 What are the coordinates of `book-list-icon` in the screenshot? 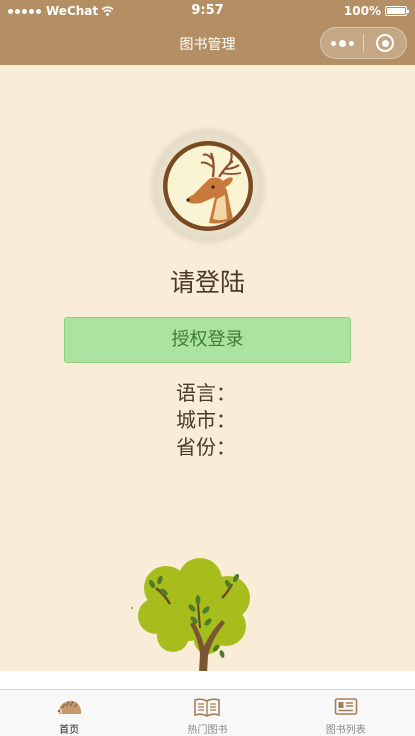 It's located at (346, 707).